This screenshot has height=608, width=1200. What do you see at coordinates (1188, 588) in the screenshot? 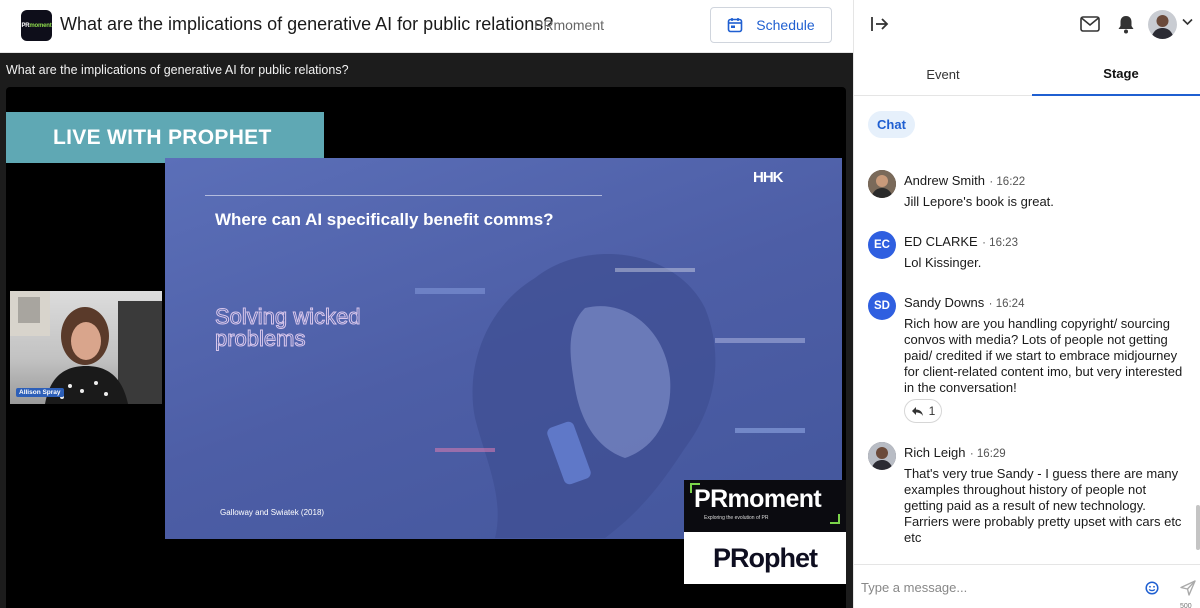
I see `send-icon` at bounding box center [1188, 588].